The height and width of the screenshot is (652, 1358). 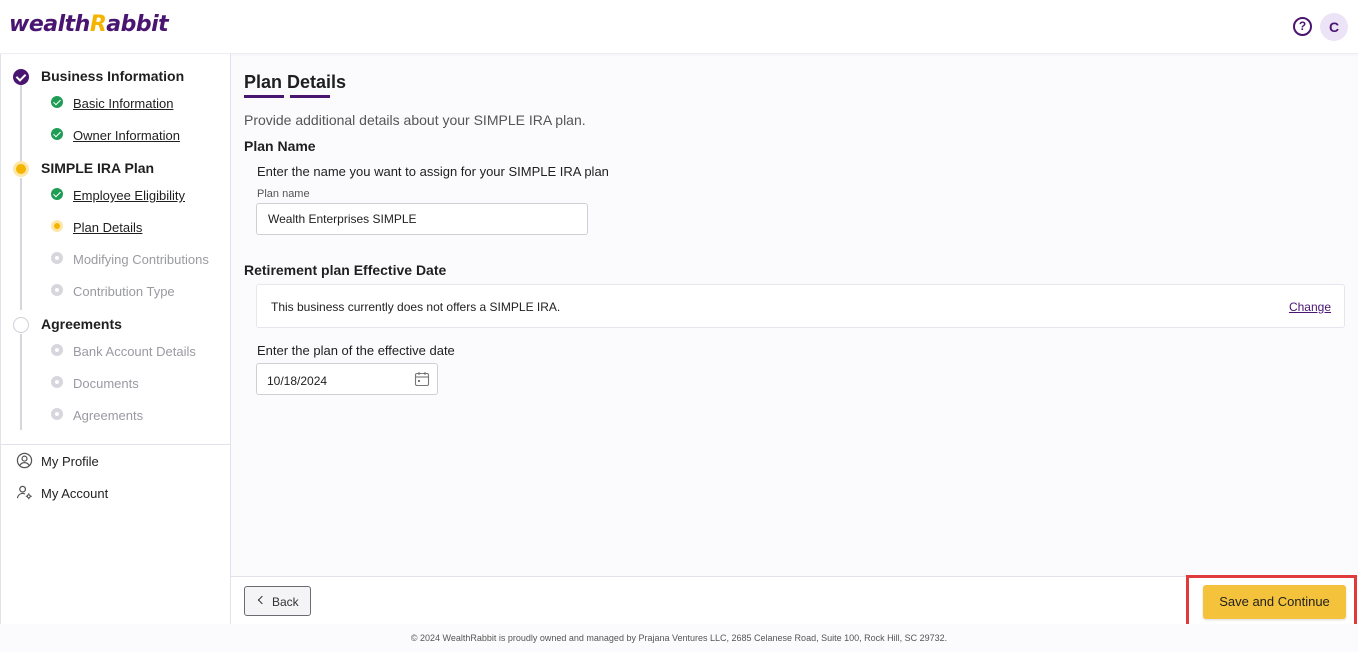 I want to click on action-bar: Back Save and Continue, so click(x=794, y=602).